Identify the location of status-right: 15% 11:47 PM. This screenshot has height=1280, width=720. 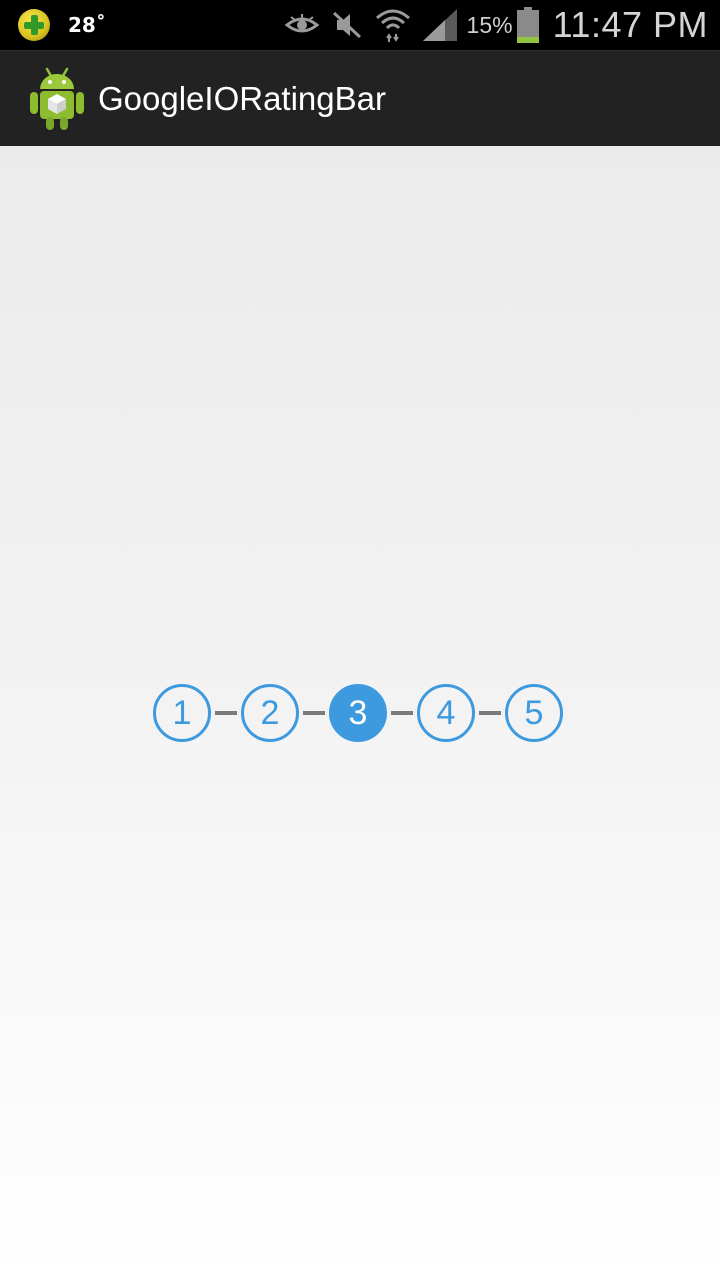
(490, 25).